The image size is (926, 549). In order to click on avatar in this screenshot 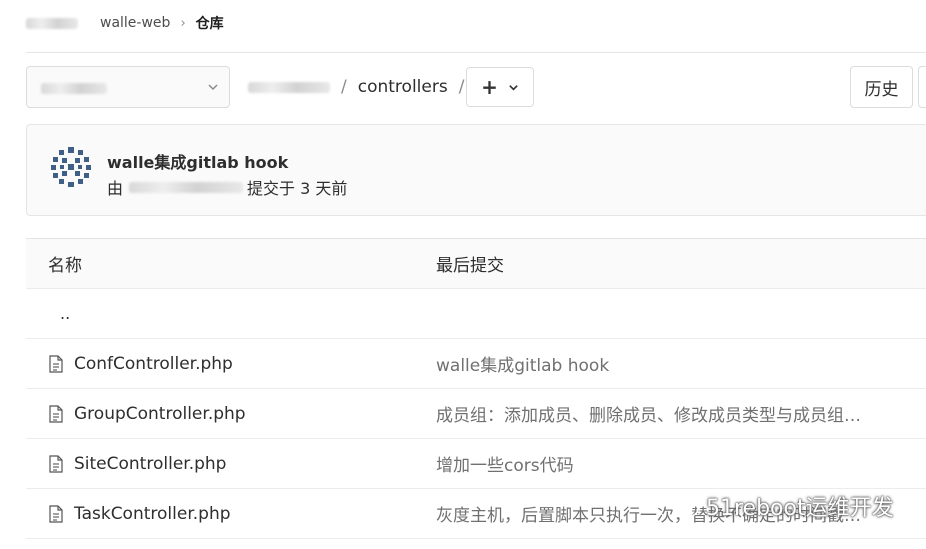, I will do `click(71, 167)`.